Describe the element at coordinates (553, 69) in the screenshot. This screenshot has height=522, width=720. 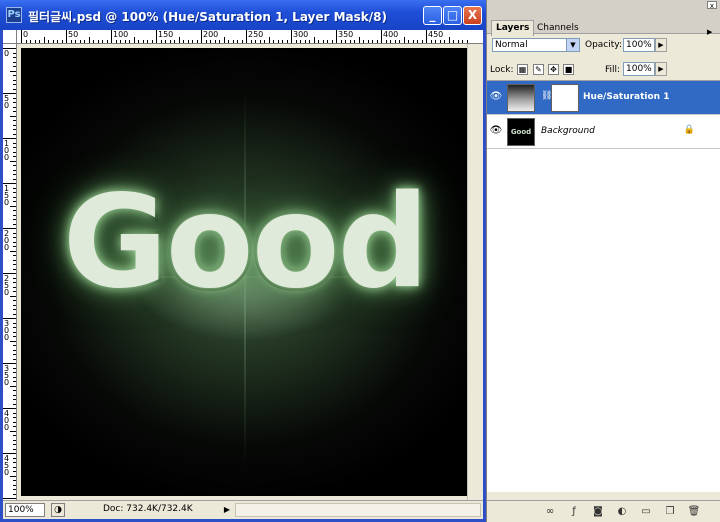
I see `lock-position-icon: ✥` at that location.